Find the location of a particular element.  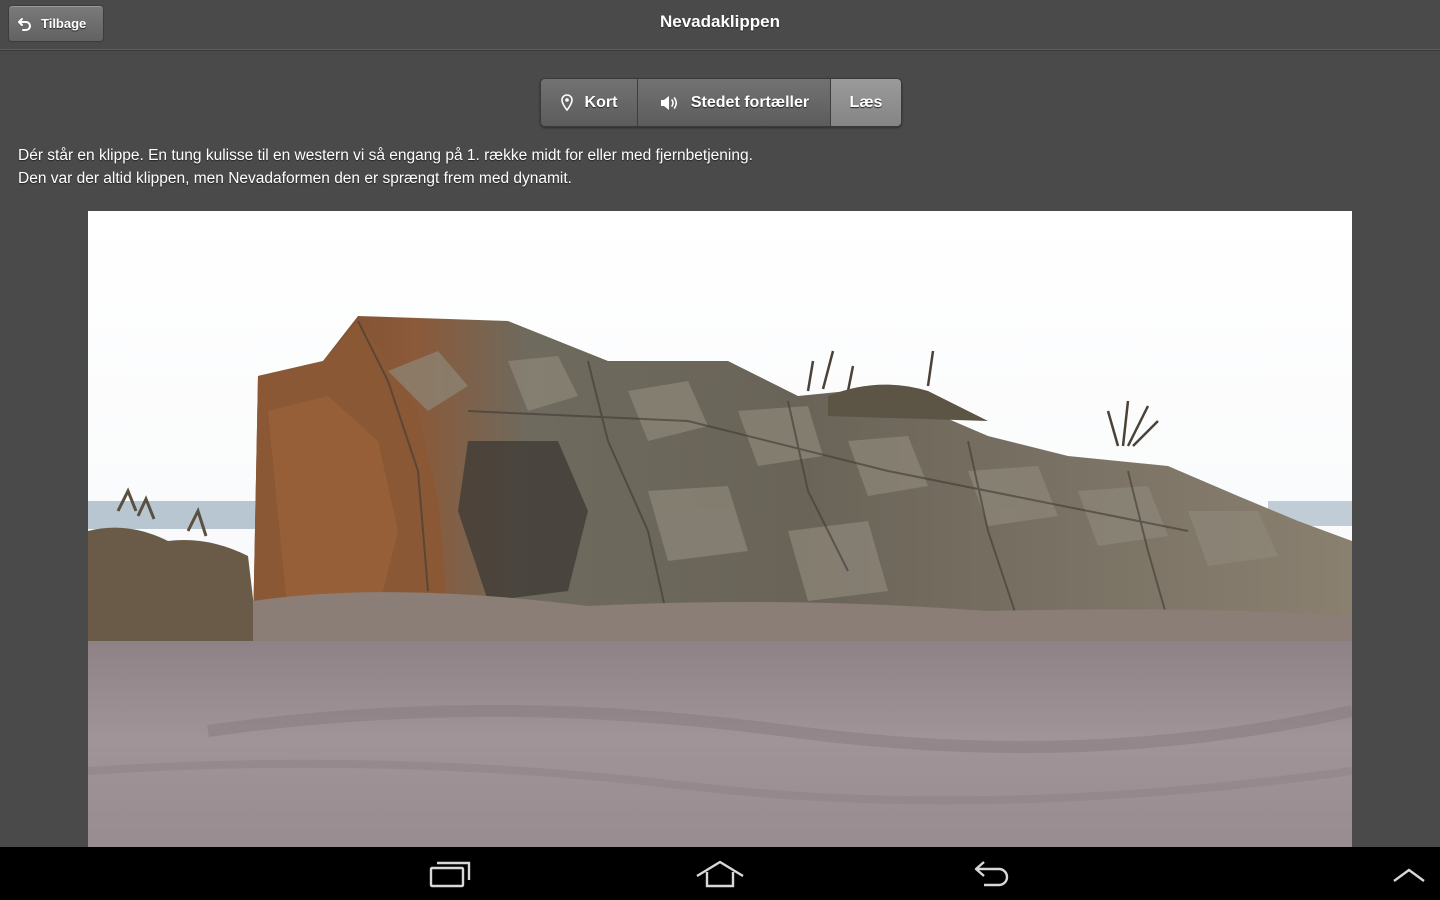

back-icon is located at coordinates (991, 873).